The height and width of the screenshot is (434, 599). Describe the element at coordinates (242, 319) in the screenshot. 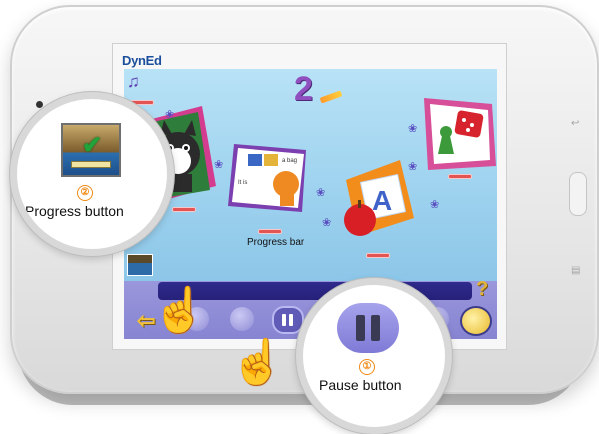

I see `listen-button` at that location.